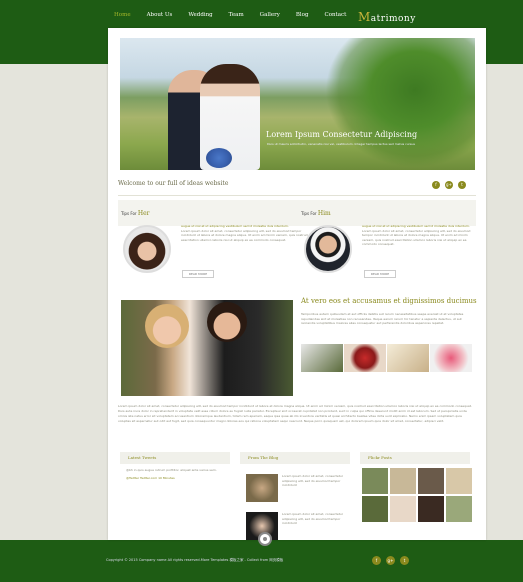 Image resolution: width=523 pixels, height=582 pixels. I want to click on hero-title: Lorem Ipsum Consectetur Adipiscing, so click(342, 134).